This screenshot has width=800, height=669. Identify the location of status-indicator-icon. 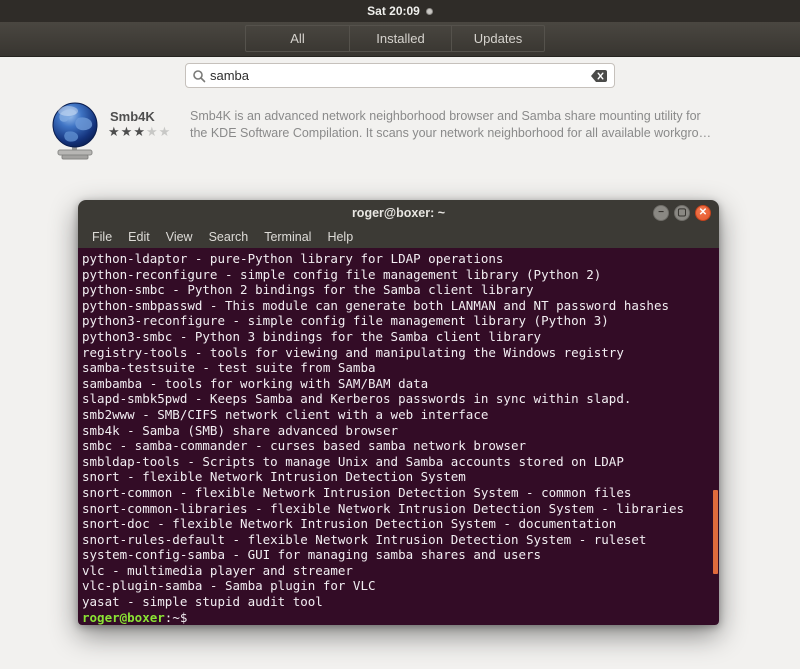
(429, 11).